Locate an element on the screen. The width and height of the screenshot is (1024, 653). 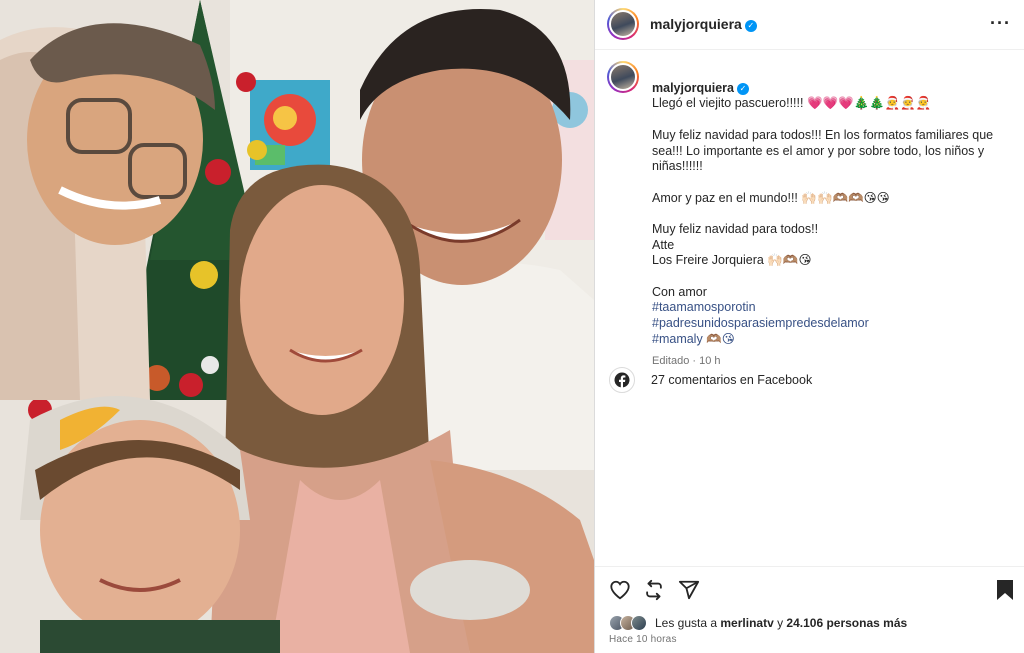
liker-username: merlinatv is located at coordinates (746, 623).